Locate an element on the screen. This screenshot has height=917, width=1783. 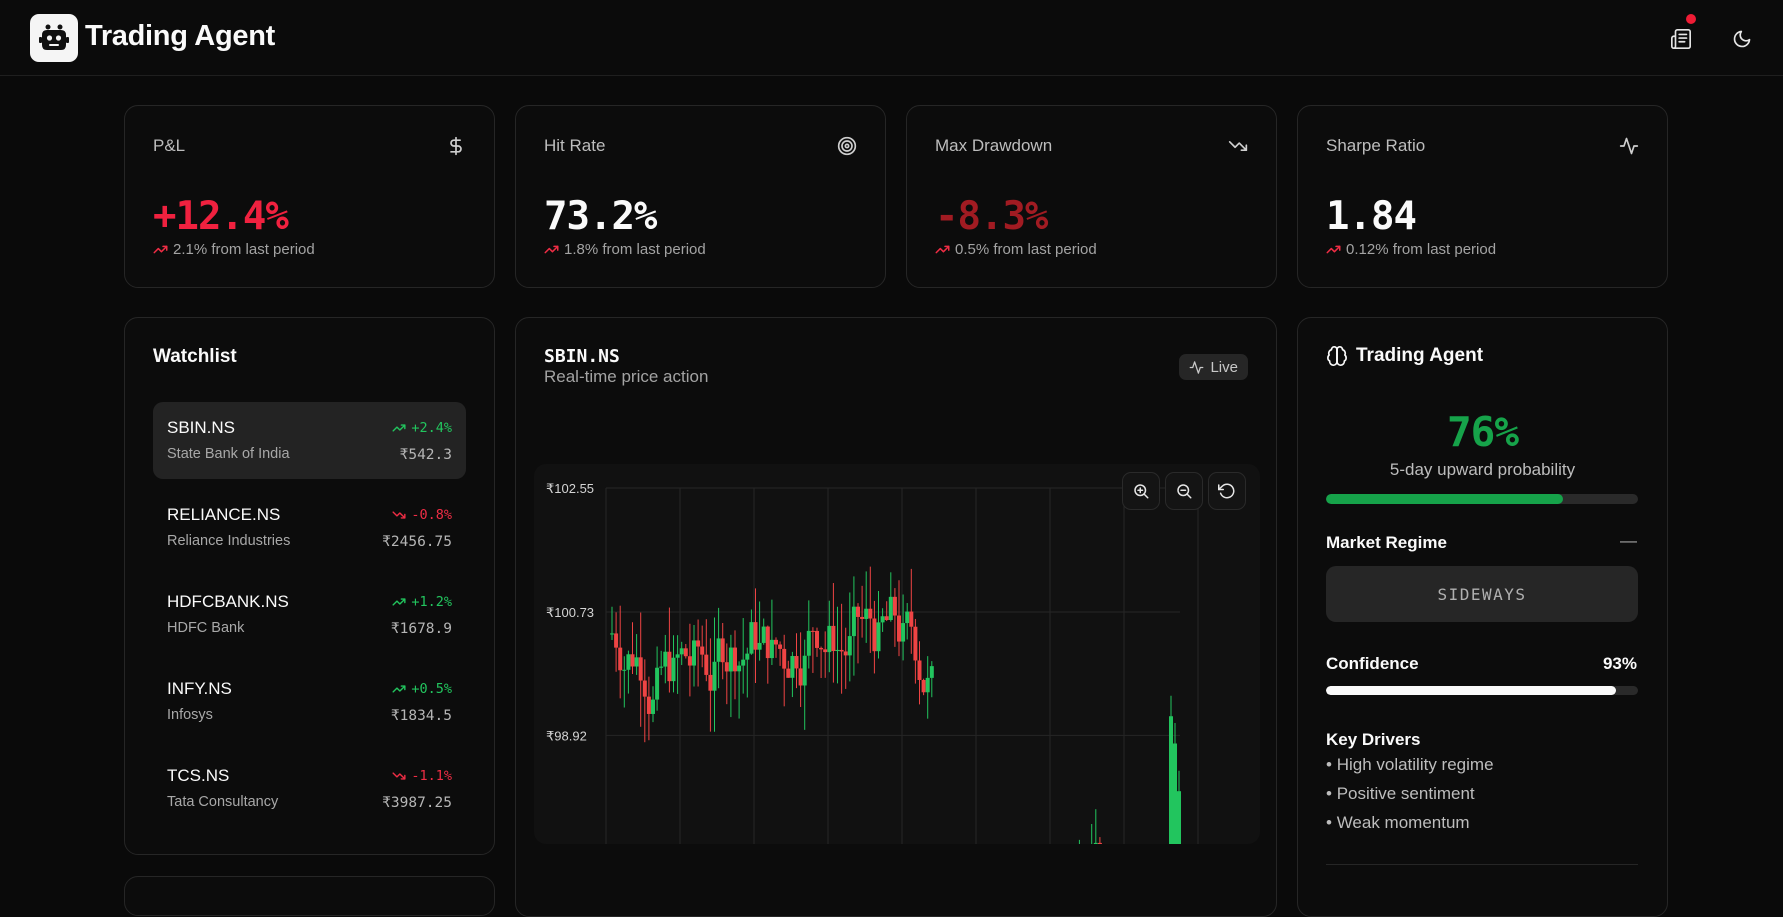
news-button is located at coordinates (1681, 34).